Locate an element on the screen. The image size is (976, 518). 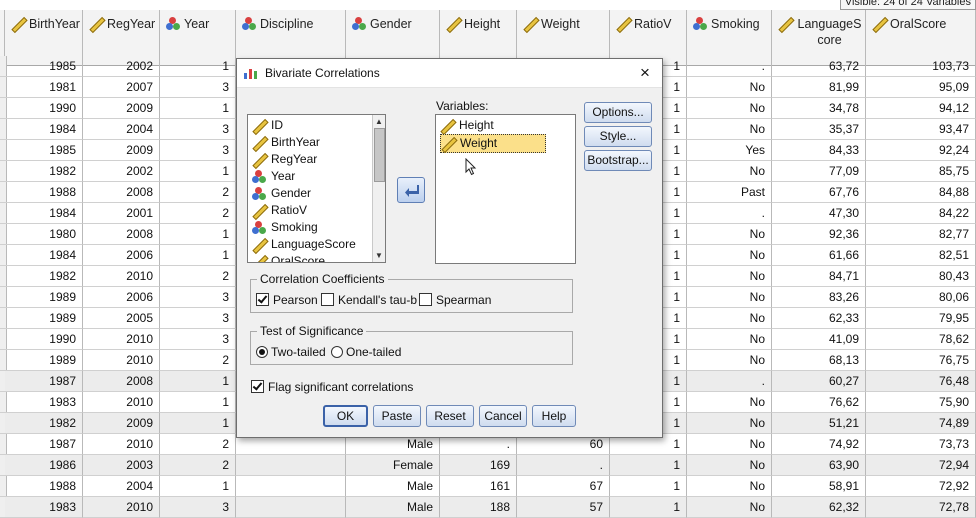
table-cell-birthyear: 1985 is located at coordinates (44, 66).